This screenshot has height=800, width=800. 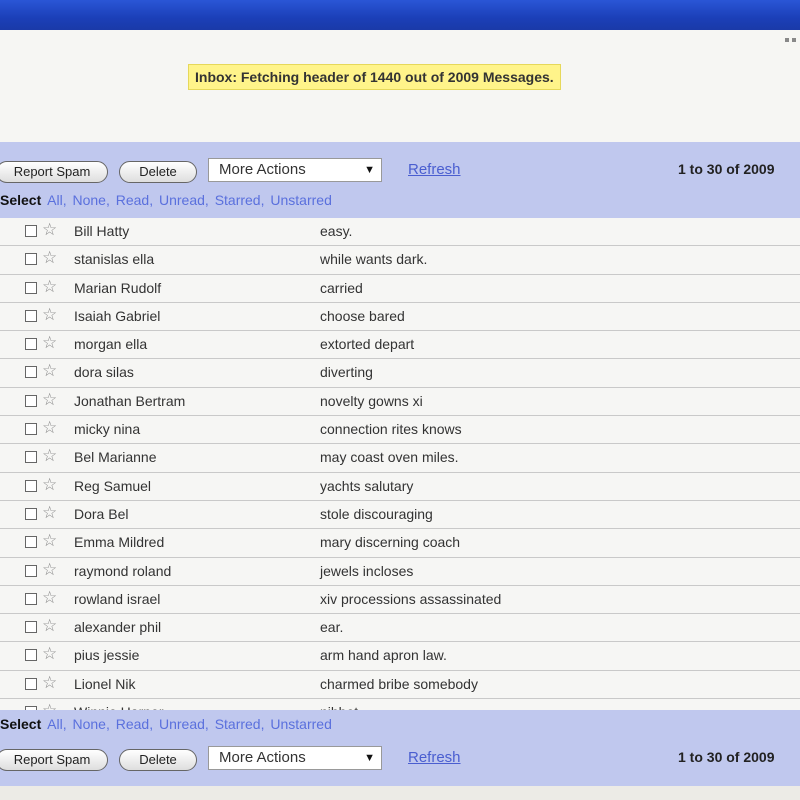 I want to click on message-row: ☆ morgan ella extorted depart, so click(x=400, y=345).